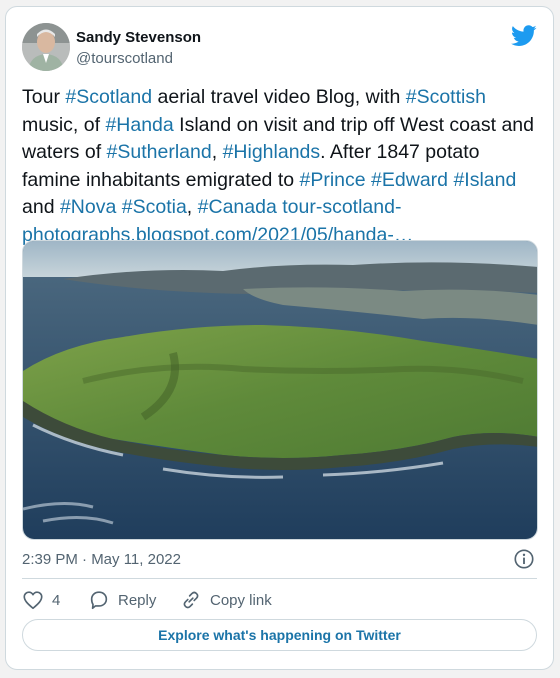  What do you see at coordinates (154, 207) in the screenshot?
I see `tweet-link: #Scotia` at bounding box center [154, 207].